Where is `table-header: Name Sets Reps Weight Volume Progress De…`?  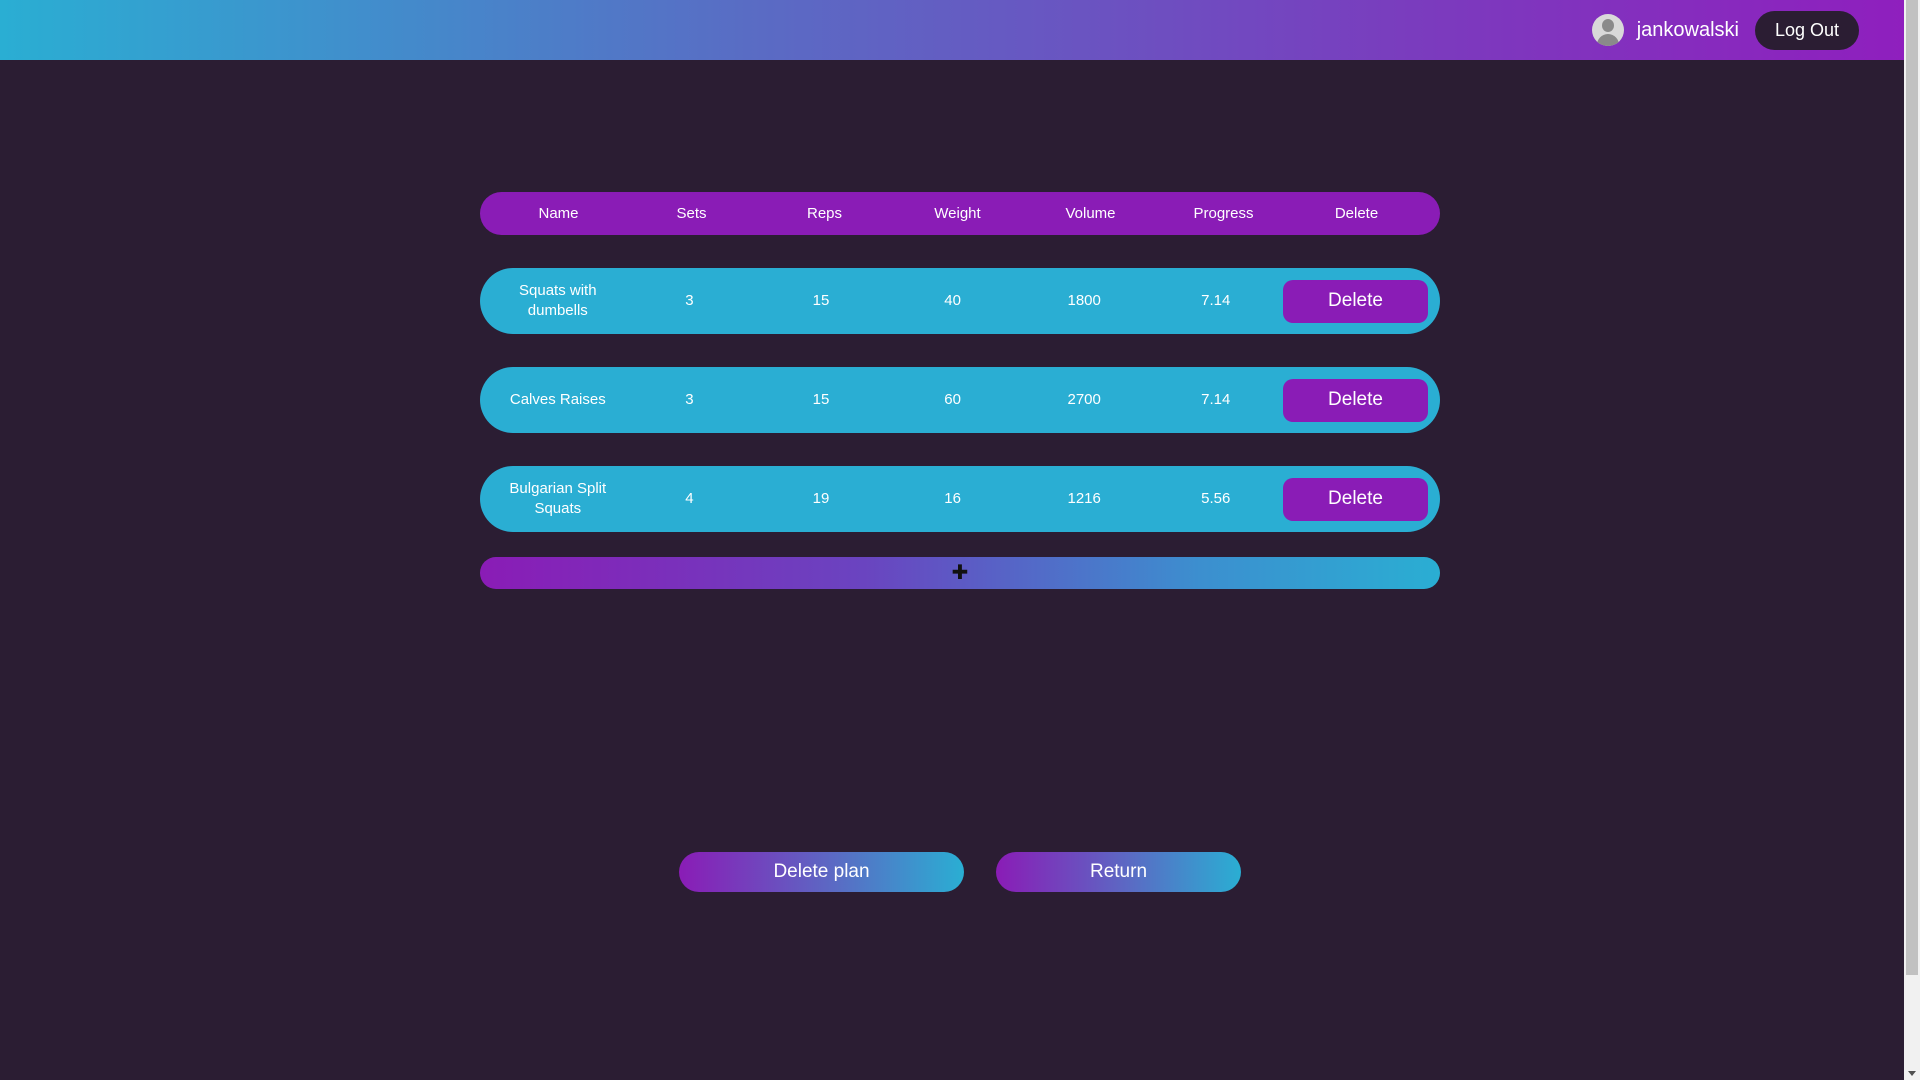 table-header: Name Sets Reps Weight Volume Progress De… is located at coordinates (960, 213).